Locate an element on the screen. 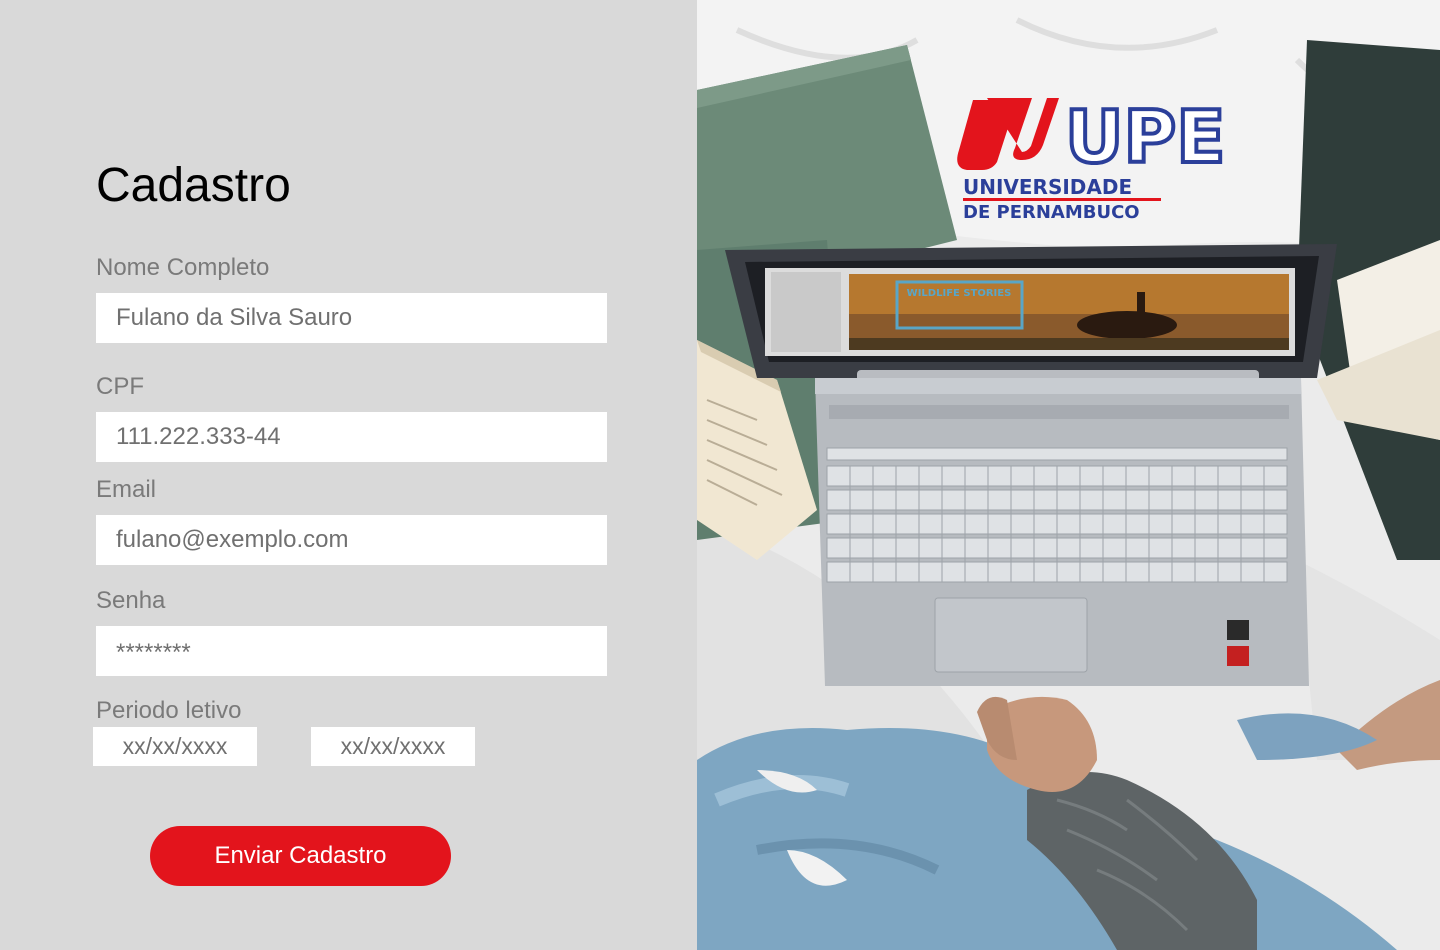 The height and width of the screenshot is (950, 1440). submit-button: Enviar Cadastro is located at coordinates (300, 856).